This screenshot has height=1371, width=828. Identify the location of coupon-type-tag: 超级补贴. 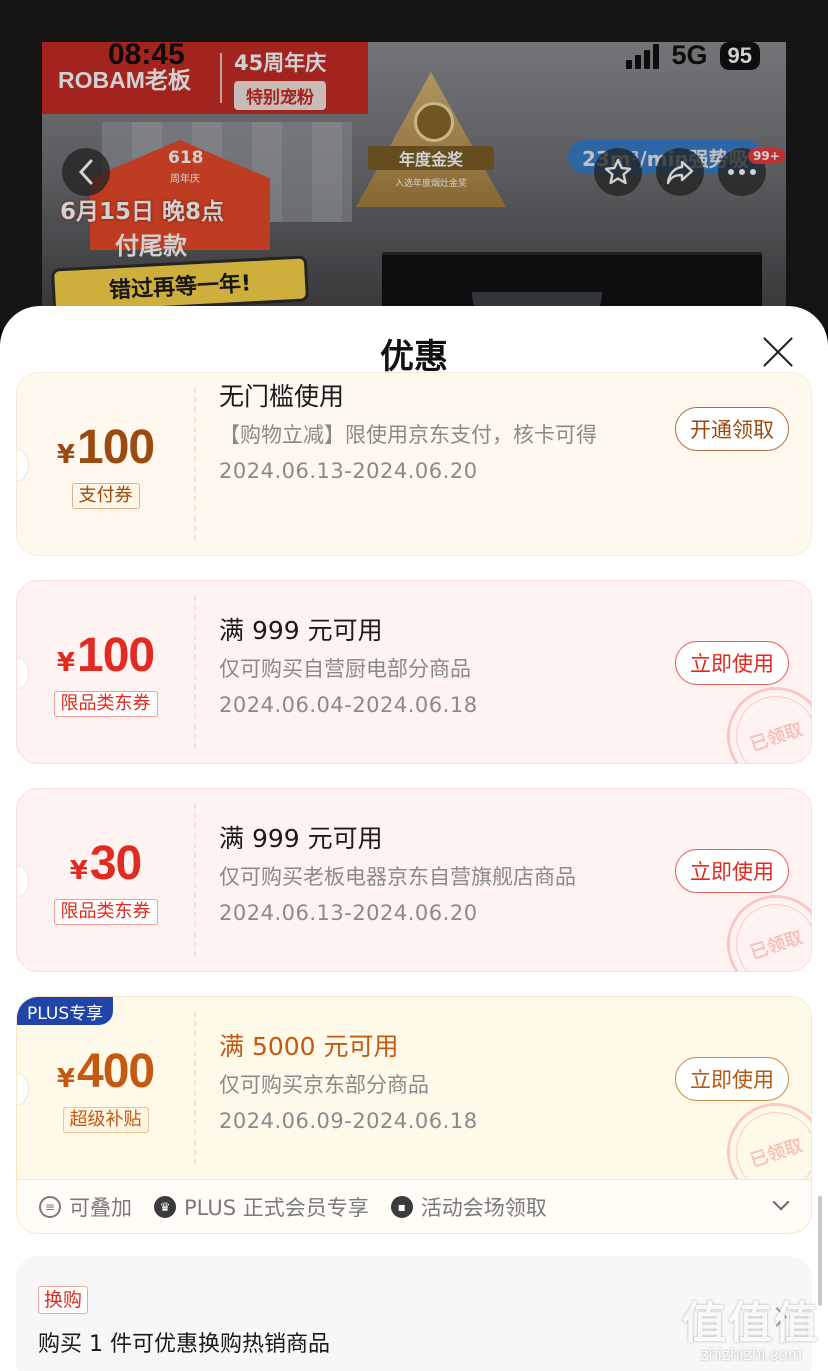
(105, 1119).